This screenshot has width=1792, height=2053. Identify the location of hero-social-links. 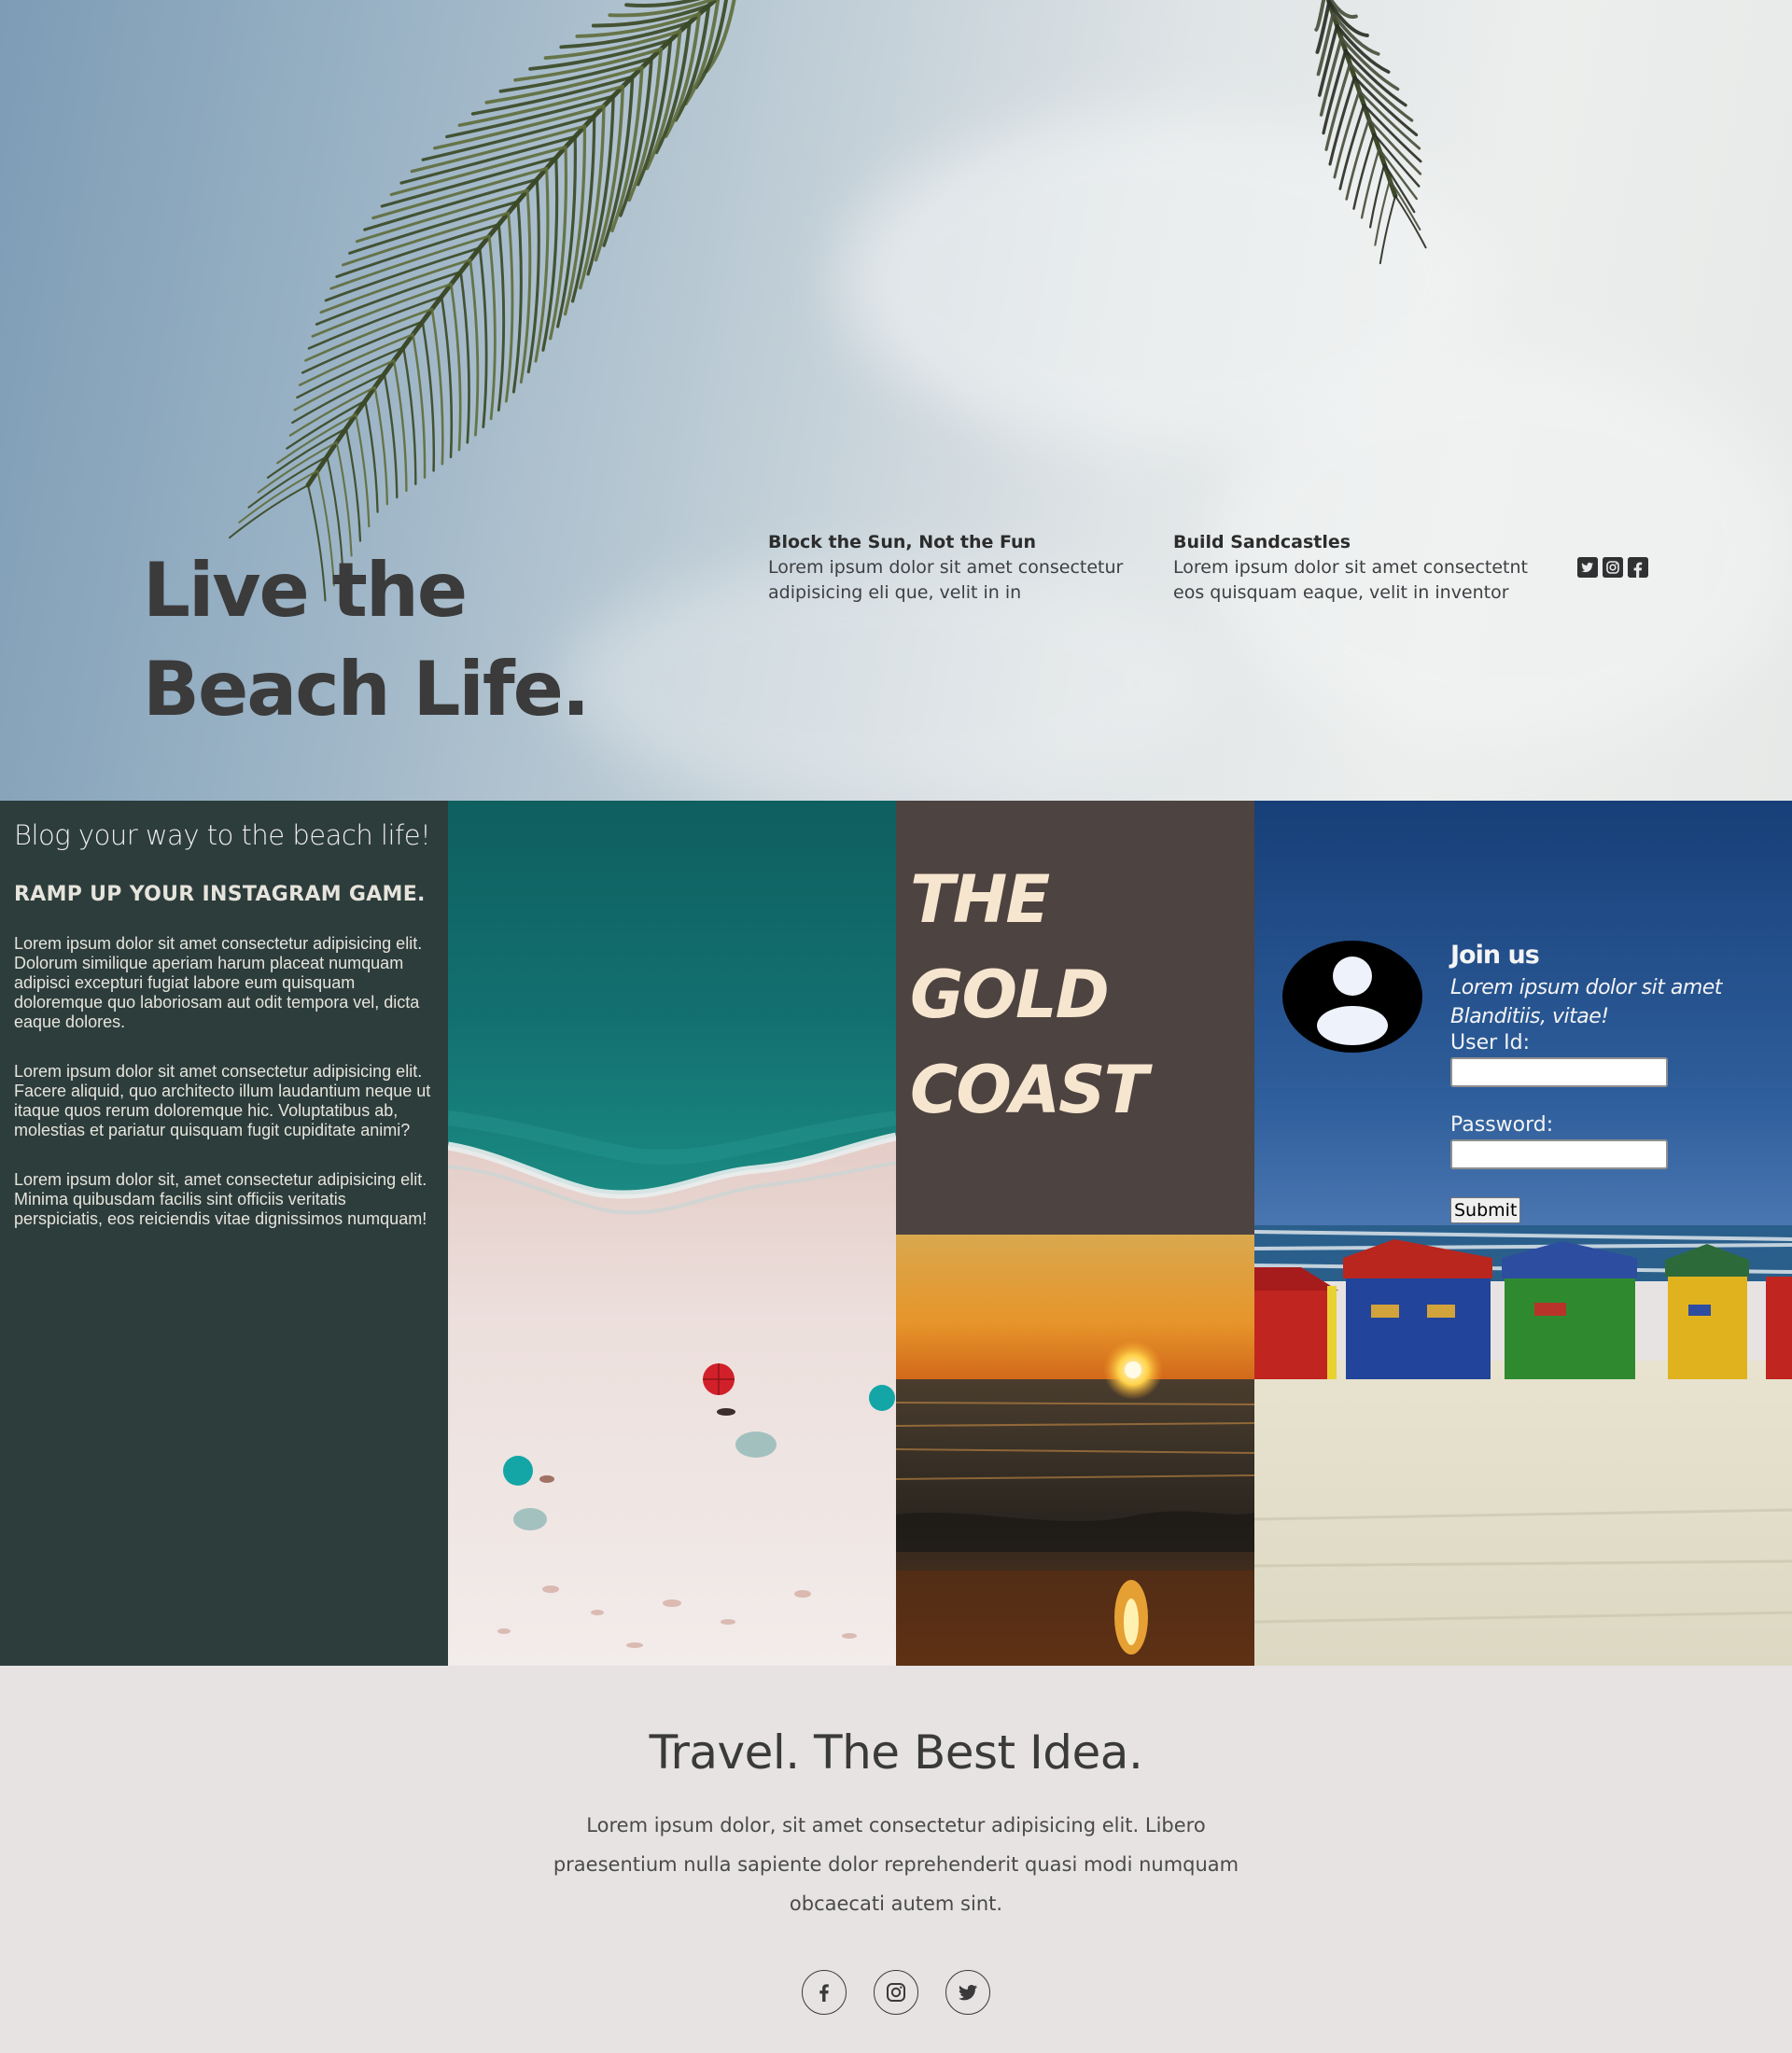
(1612, 567).